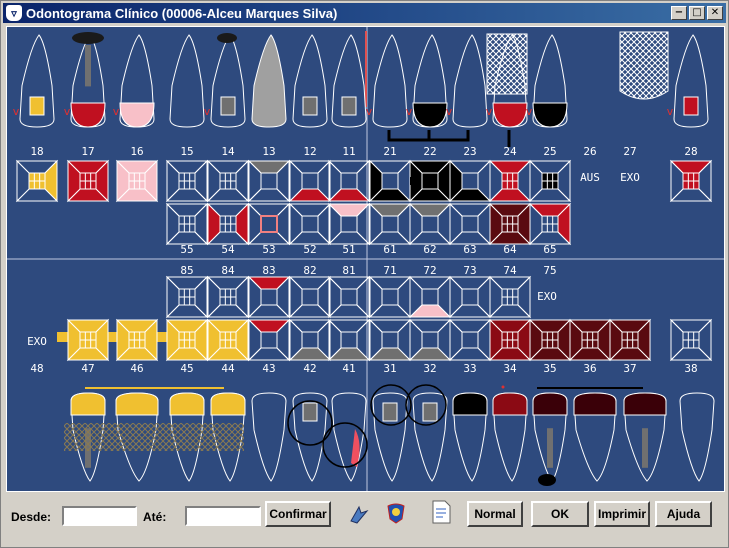  Describe the element at coordinates (560, 514) in the screenshot. I see `ok-button: OK` at that location.